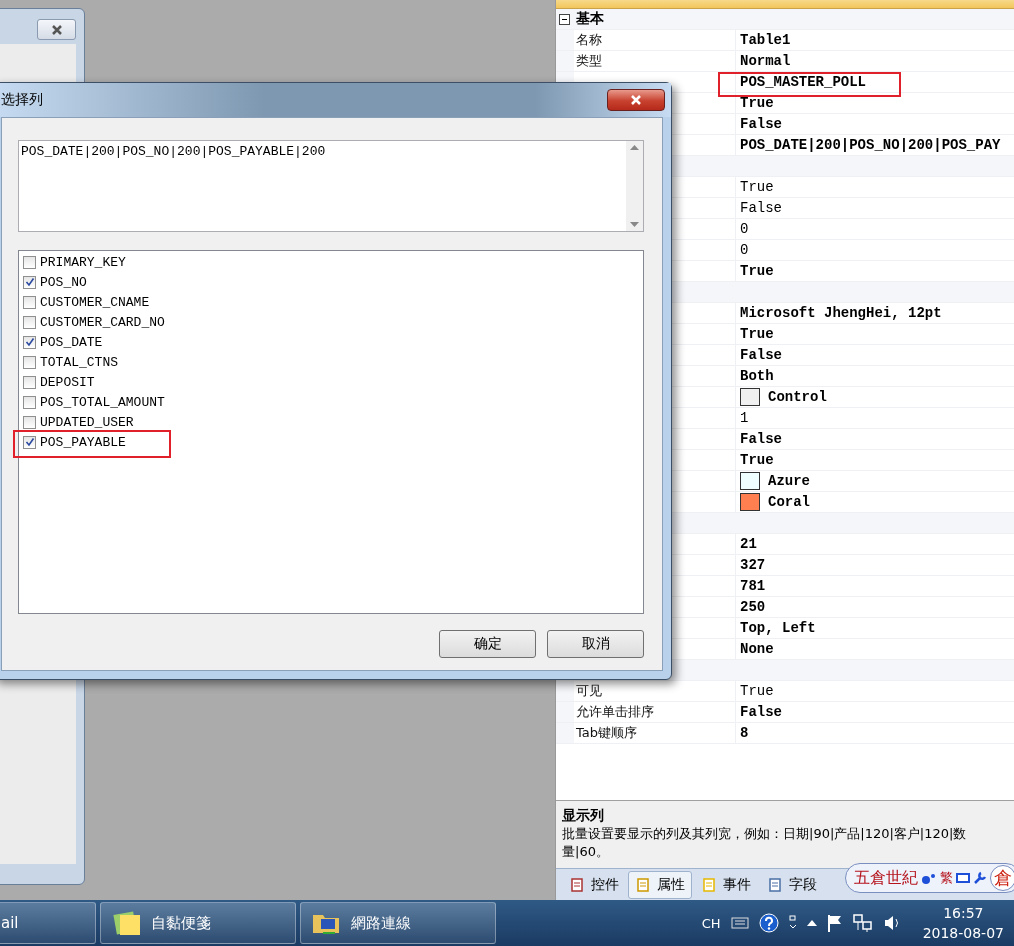  I want to click on column-name: DEPOSIT, so click(67, 382).